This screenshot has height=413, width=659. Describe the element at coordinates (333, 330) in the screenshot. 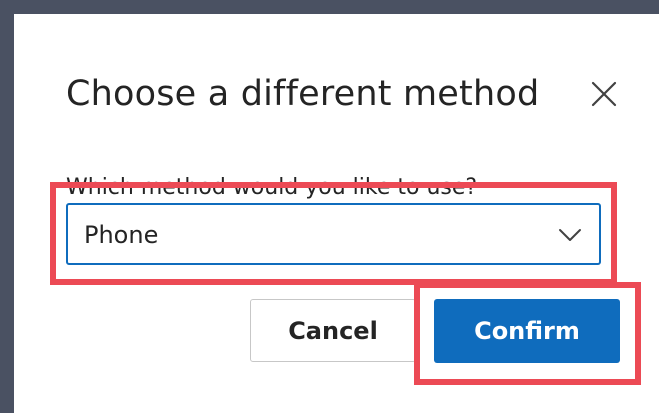

I see `cancel-button: Cancel` at that location.